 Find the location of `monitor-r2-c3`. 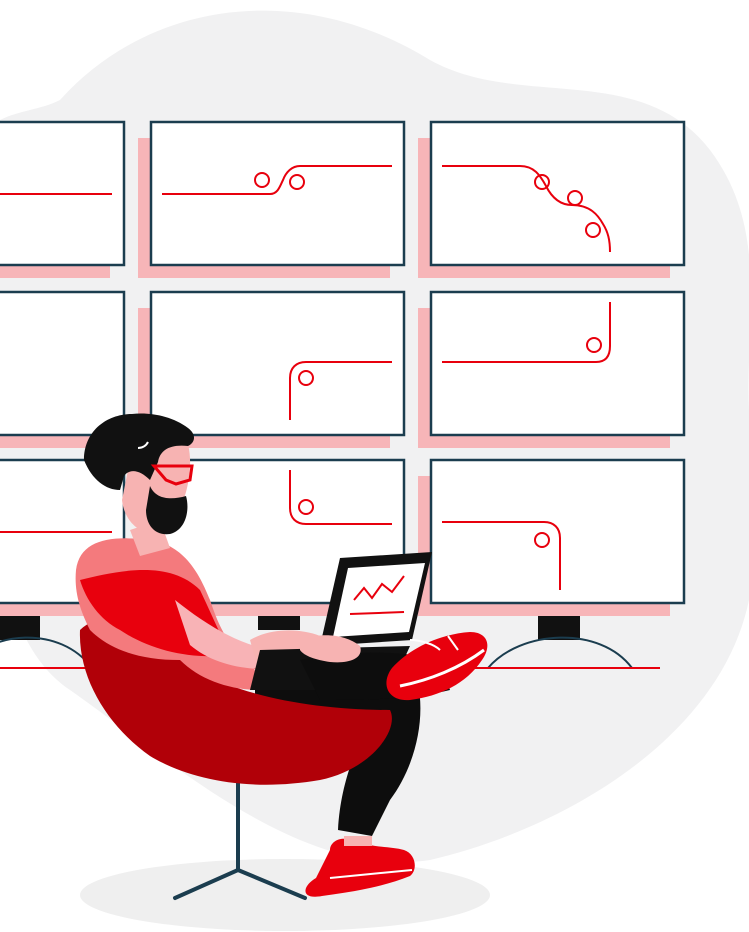

monitor-r2-c3 is located at coordinates (552, 369).